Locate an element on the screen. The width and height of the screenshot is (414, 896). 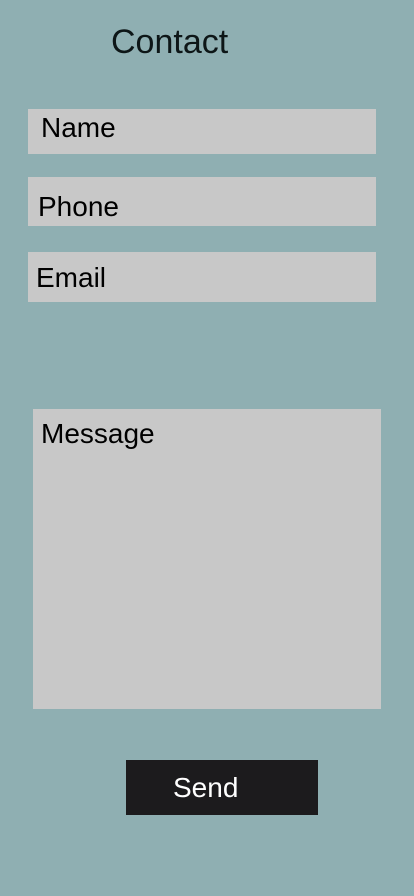
name-placeholder: Name is located at coordinates (78, 127).